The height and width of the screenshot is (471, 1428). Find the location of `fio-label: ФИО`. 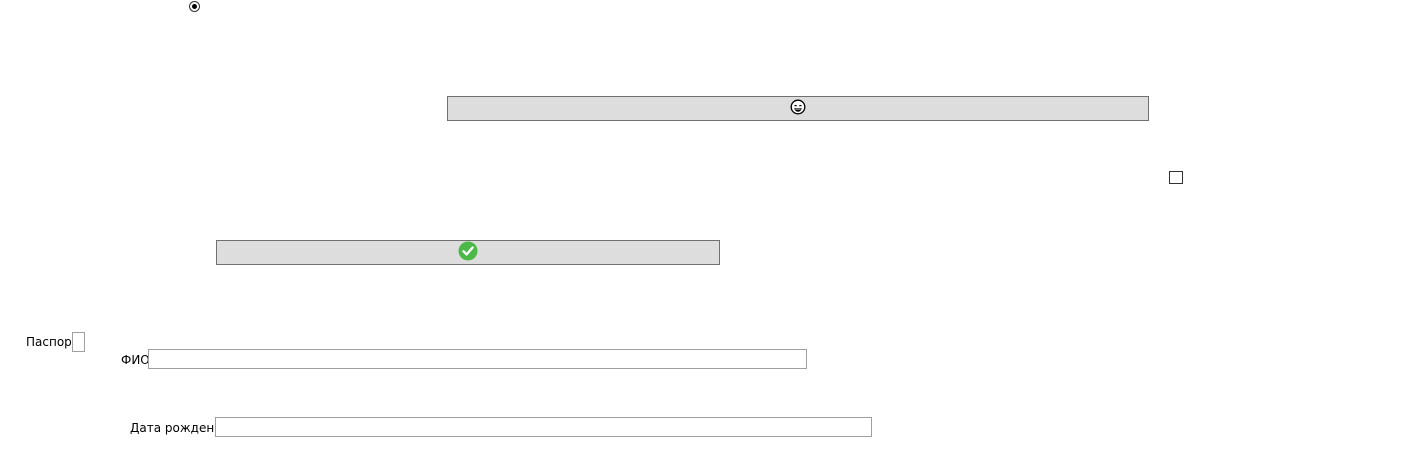

fio-label: ФИО is located at coordinates (135, 360).